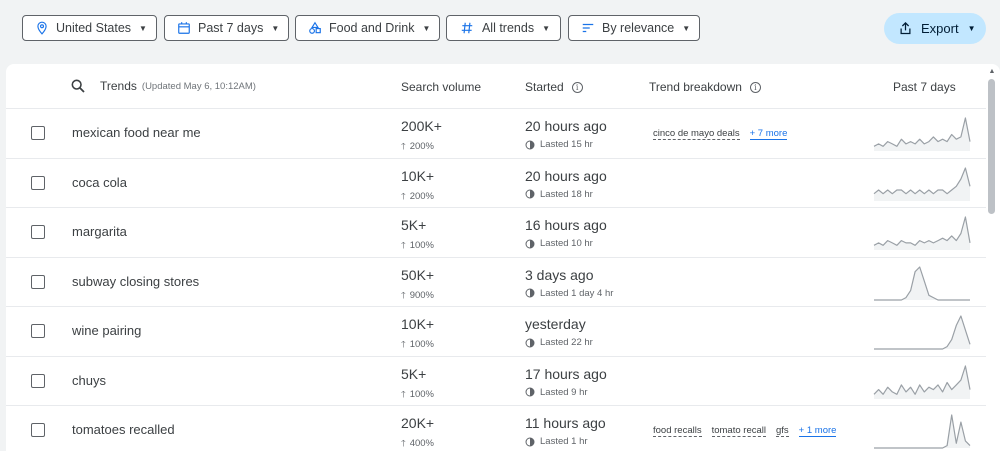  What do you see at coordinates (106, 330) in the screenshot?
I see `trend-name: wine pairing` at bounding box center [106, 330].